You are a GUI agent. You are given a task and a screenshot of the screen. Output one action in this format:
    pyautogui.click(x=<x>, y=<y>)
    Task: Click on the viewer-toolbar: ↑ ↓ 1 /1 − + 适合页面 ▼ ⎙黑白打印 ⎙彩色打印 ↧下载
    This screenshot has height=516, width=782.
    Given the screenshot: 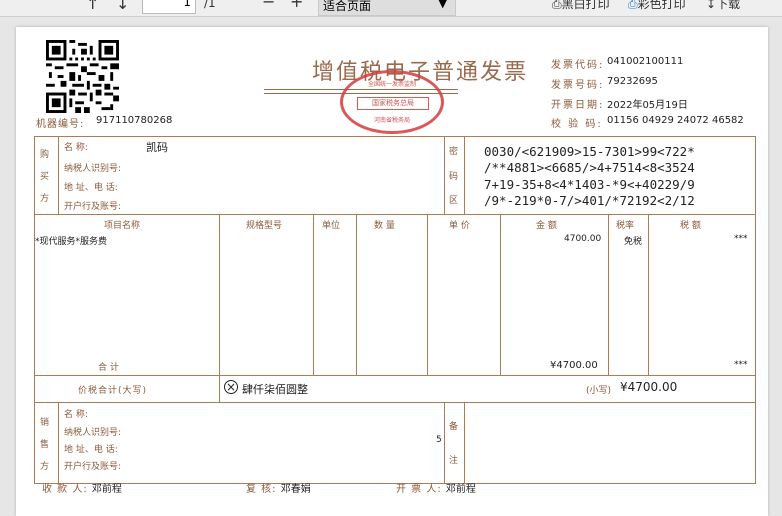 What is the action you would take?
    pyautogui.click(x=391, y=8)
    